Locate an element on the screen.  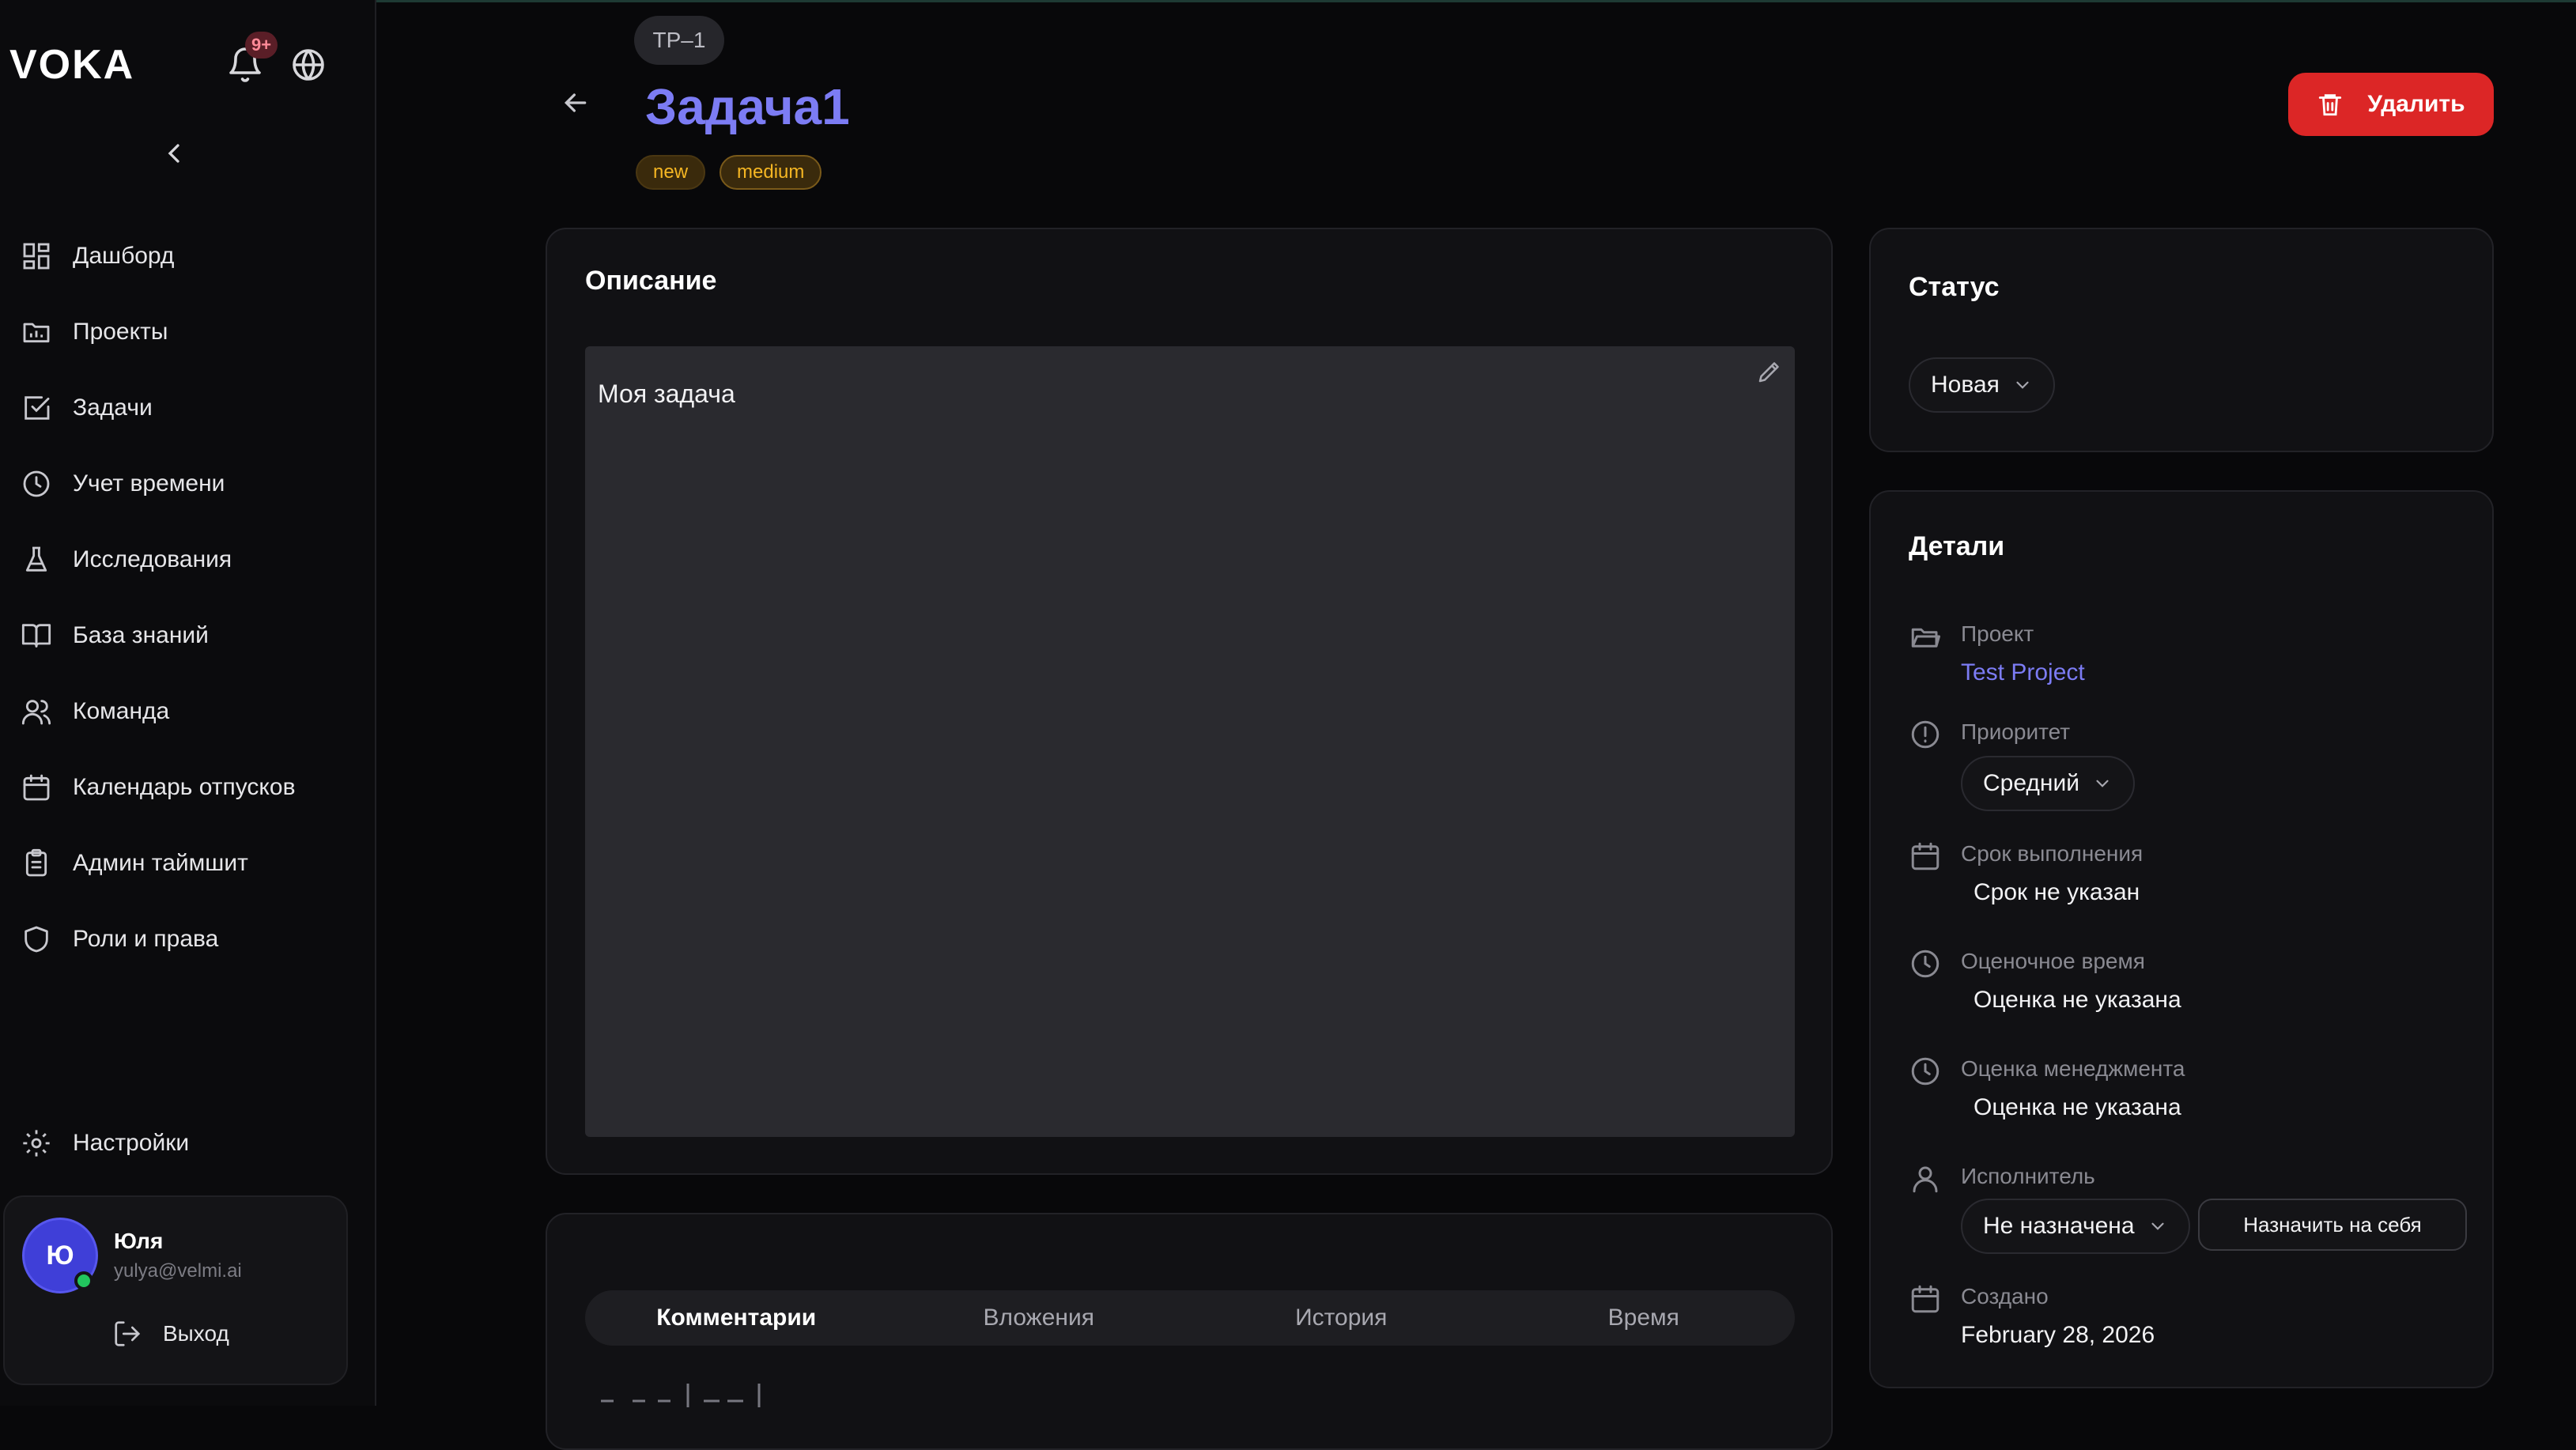
sidebar-item-label: Команда is located at coordinates (121, 711).